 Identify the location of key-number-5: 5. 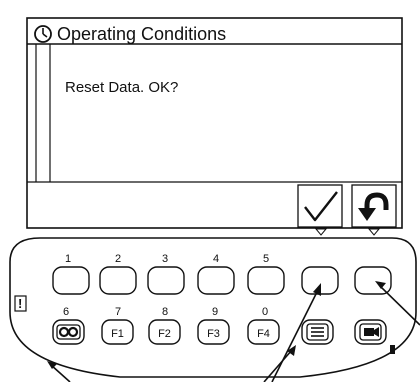
(266, 259).